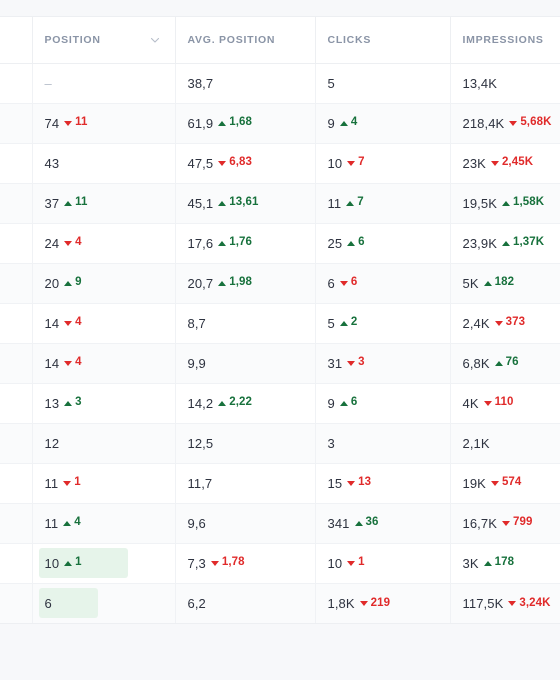 This screenshot has height=680, width=560. I want to click on cell-avg-position: 17,6 1,76, so click(245, 243).